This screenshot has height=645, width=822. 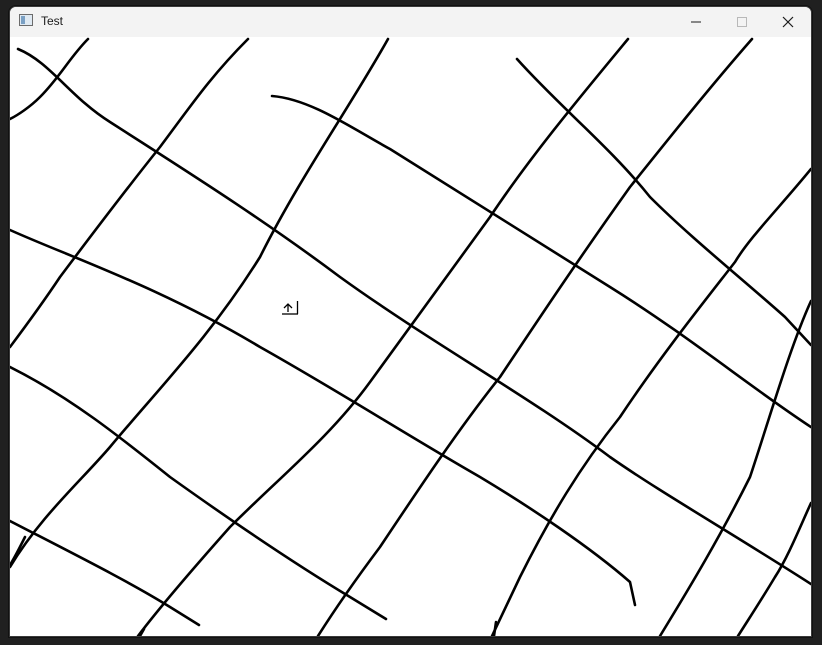 I want to click on close-icon, so click(x=788, y=22).